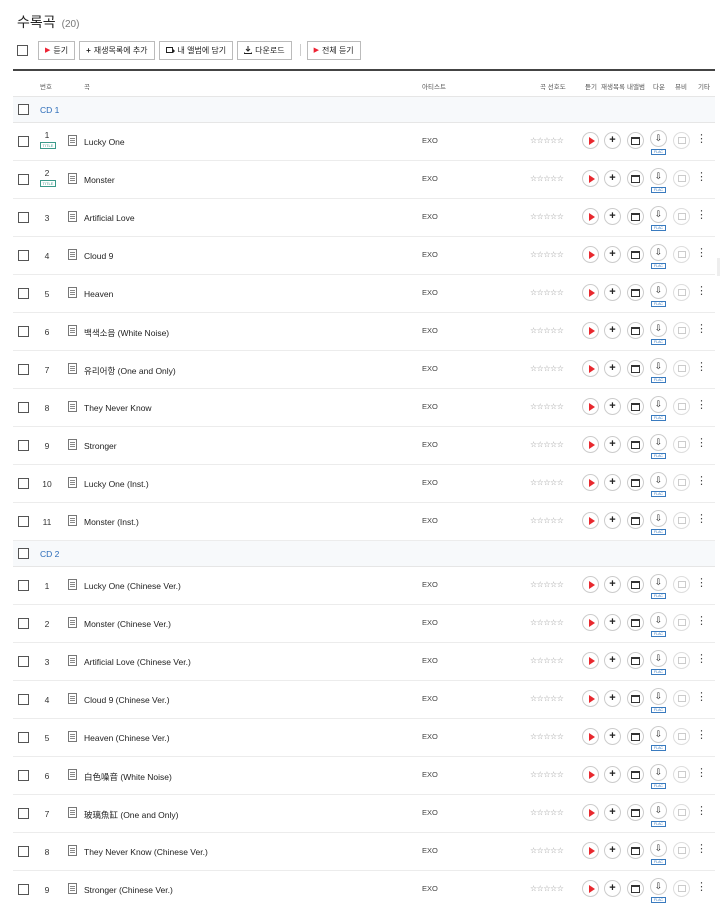  Describe the element at coordinates (264, 50) in the screenshot. I see `download-button: 다운로드` at that location.